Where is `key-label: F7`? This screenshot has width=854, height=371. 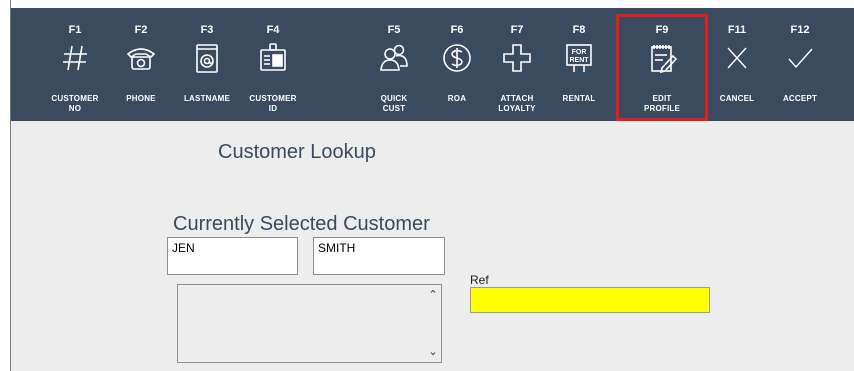 key-label: F7 is located at coordinates (517, 30).